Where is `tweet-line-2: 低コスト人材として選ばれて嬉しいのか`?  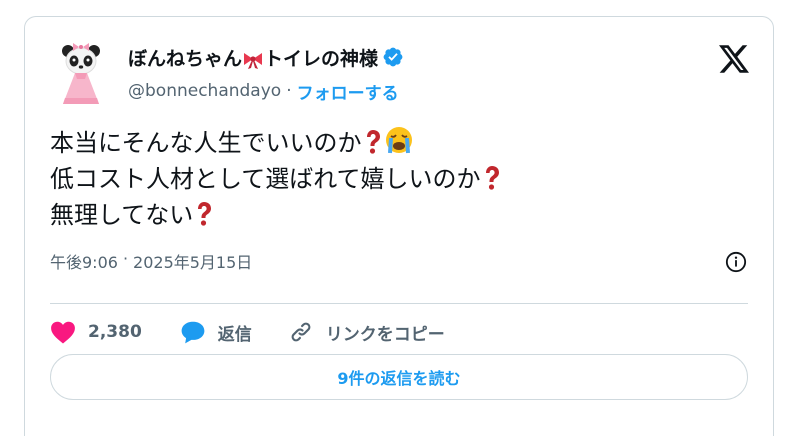
tweet-line-2: 低コスト人材として選ばれて嬉しいのか is located at coordinates (276, 179).